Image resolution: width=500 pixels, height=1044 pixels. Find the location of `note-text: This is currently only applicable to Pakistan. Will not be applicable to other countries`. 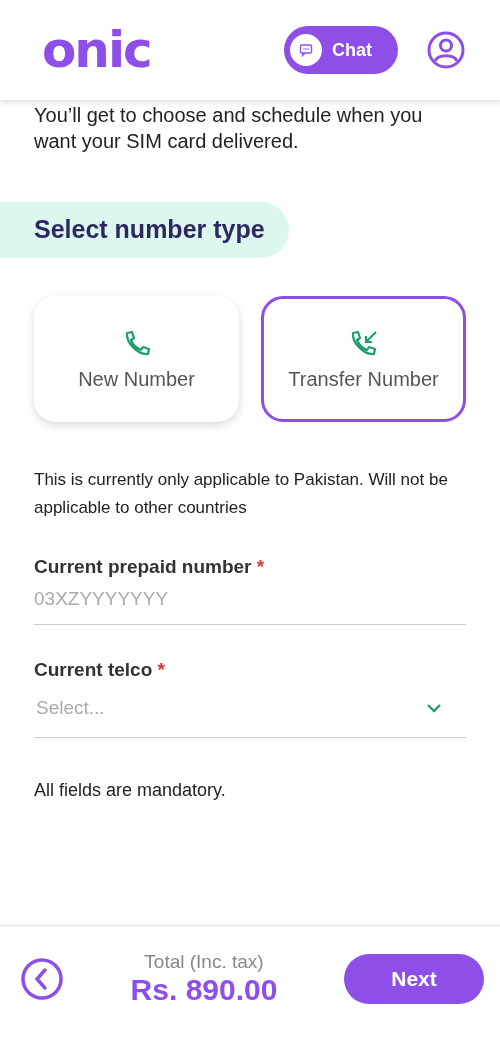

note-text: This is currently only applicable to Pakistan. Will not be applicable to other countries is located at coordinates (241, 494).